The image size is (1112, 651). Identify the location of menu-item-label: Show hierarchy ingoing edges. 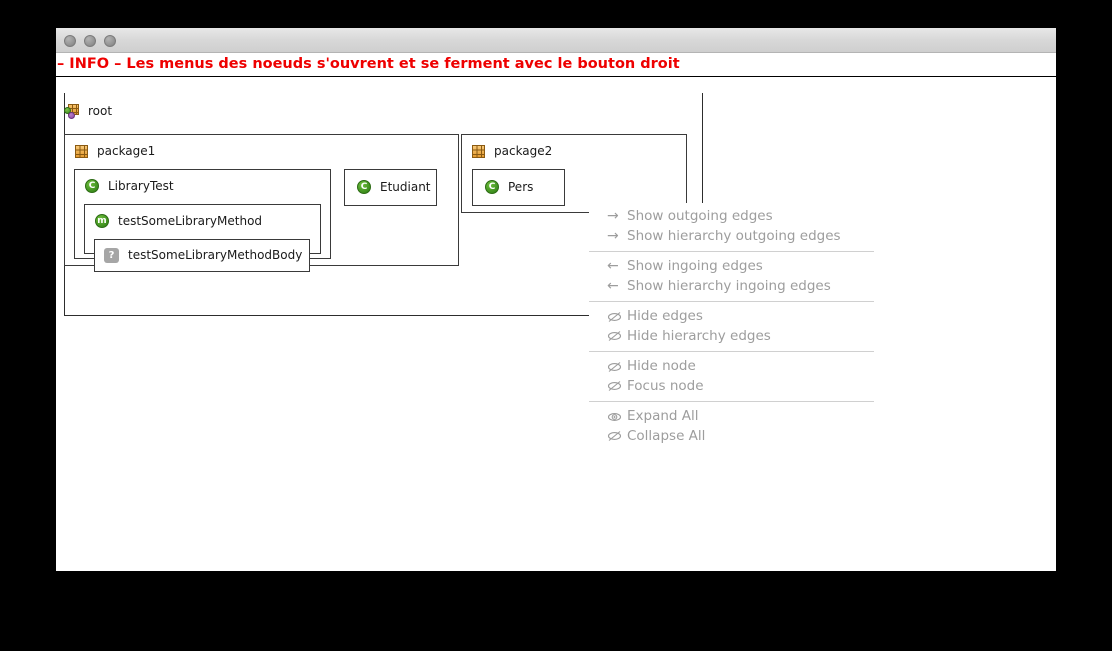
(729, 285).